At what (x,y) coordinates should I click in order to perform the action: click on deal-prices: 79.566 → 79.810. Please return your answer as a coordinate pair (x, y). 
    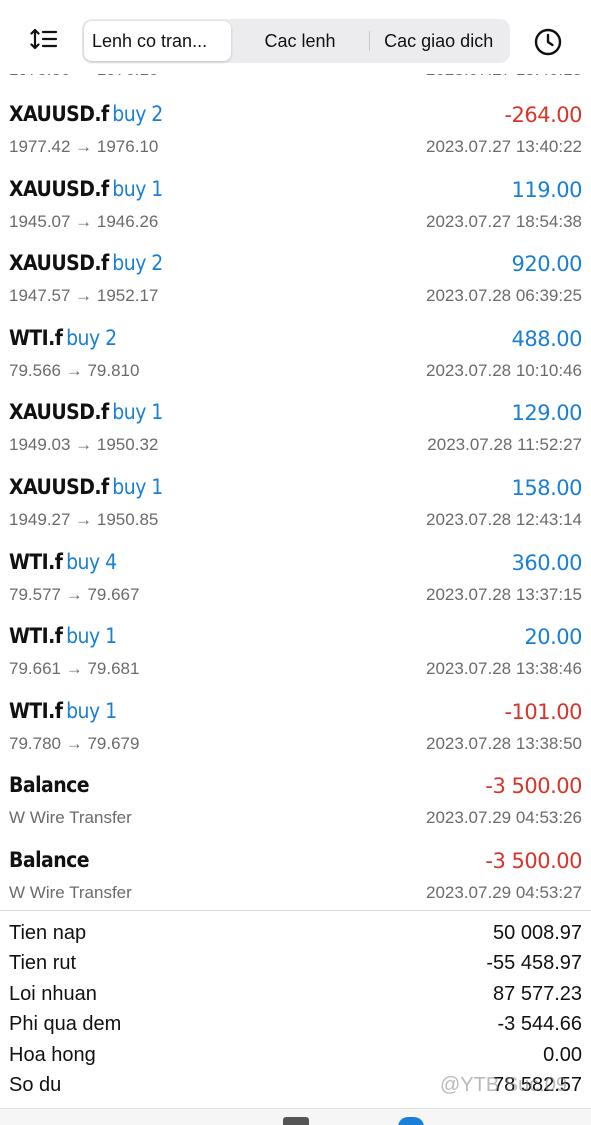
    Looking at the image, I should click on (74, 370).